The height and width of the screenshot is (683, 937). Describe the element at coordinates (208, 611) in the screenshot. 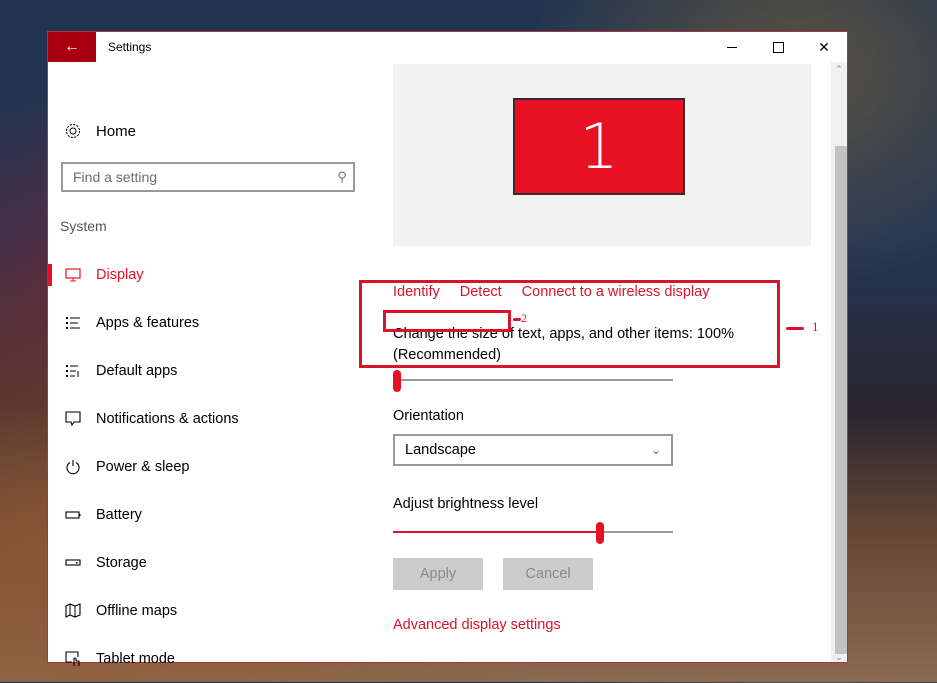

I see `sidebar-item-offline-maps: Offline maps` at that location.